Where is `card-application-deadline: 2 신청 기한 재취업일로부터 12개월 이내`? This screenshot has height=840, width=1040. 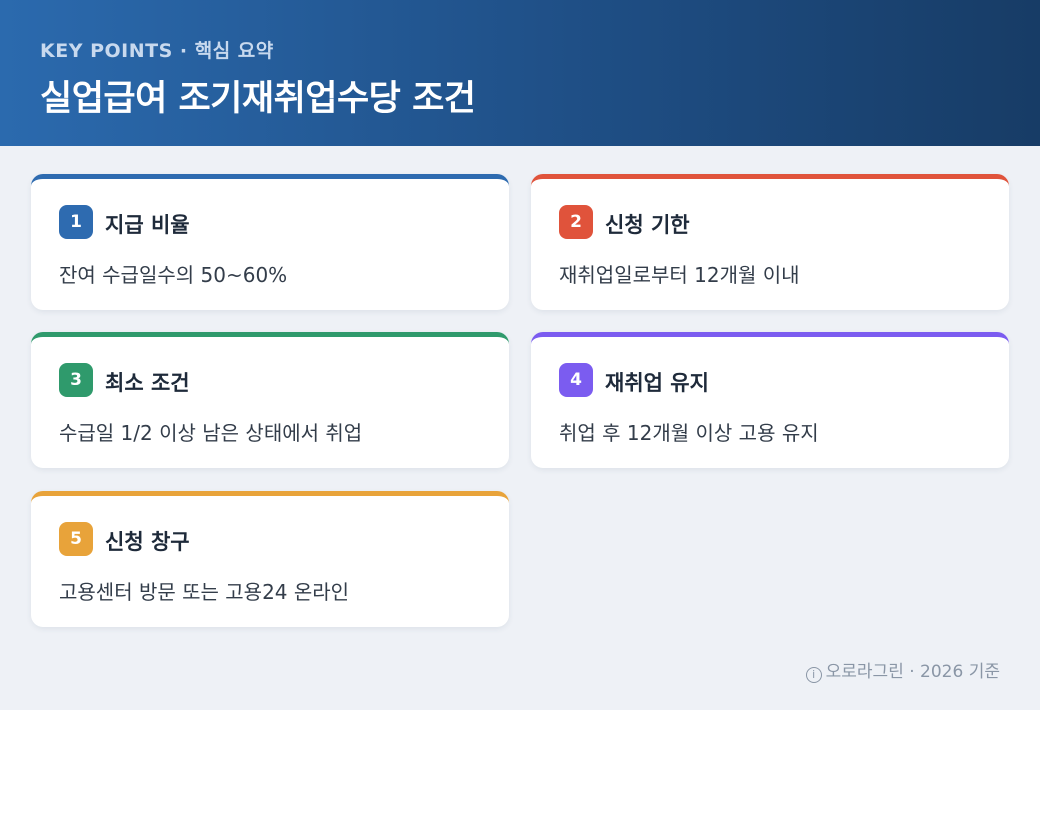 card-application-deadline: 2 신청 기한 재취업일로부터 12개월 이내 is located at coordinates (770, 242).